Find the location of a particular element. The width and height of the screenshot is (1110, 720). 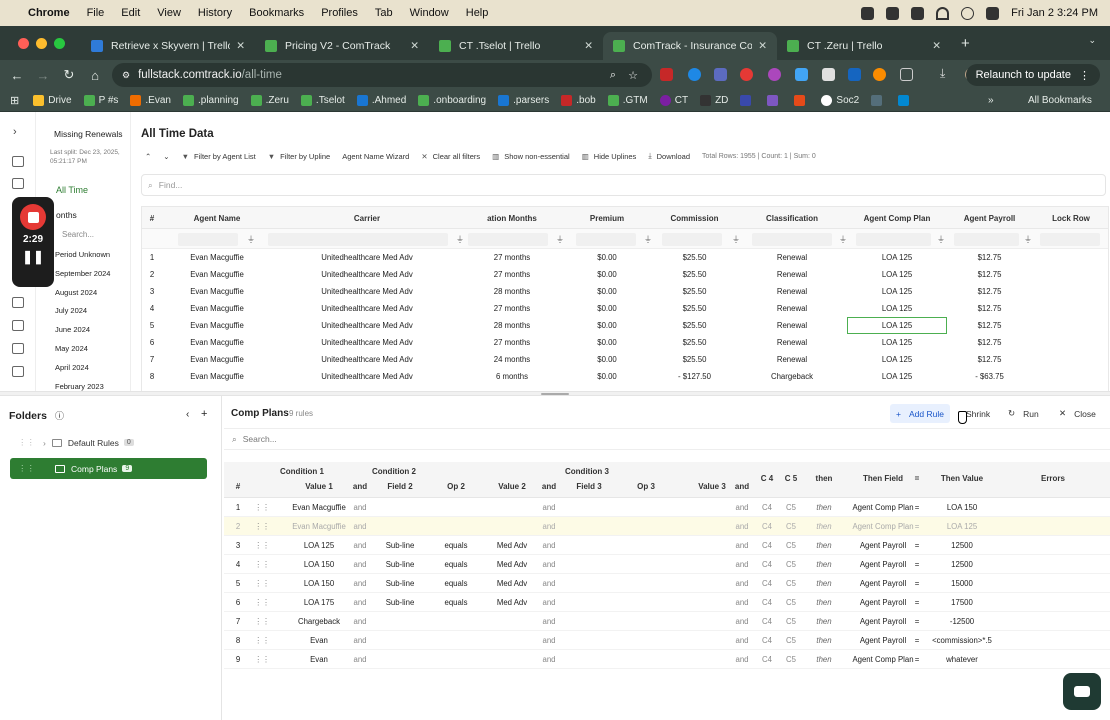

folder-default-rules: ⋮⋮ › Default Rules 0 is located at coordinates (108, 442).